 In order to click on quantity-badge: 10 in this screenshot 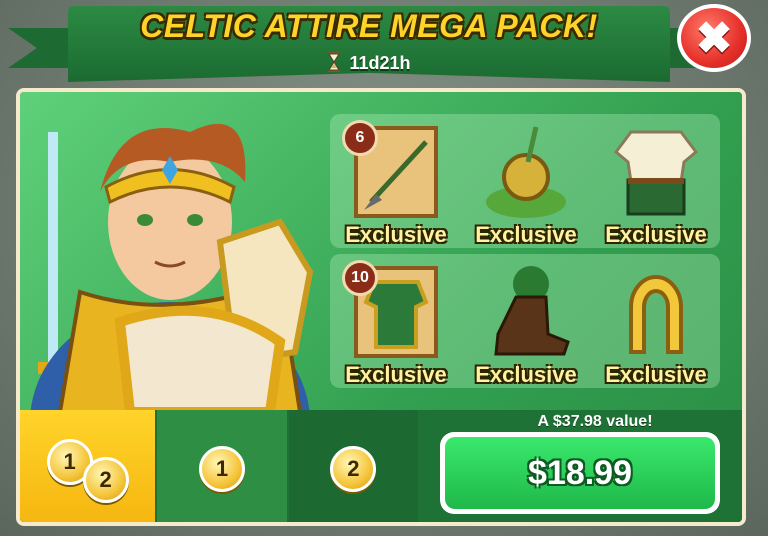, I will do `click(360, 278)`.